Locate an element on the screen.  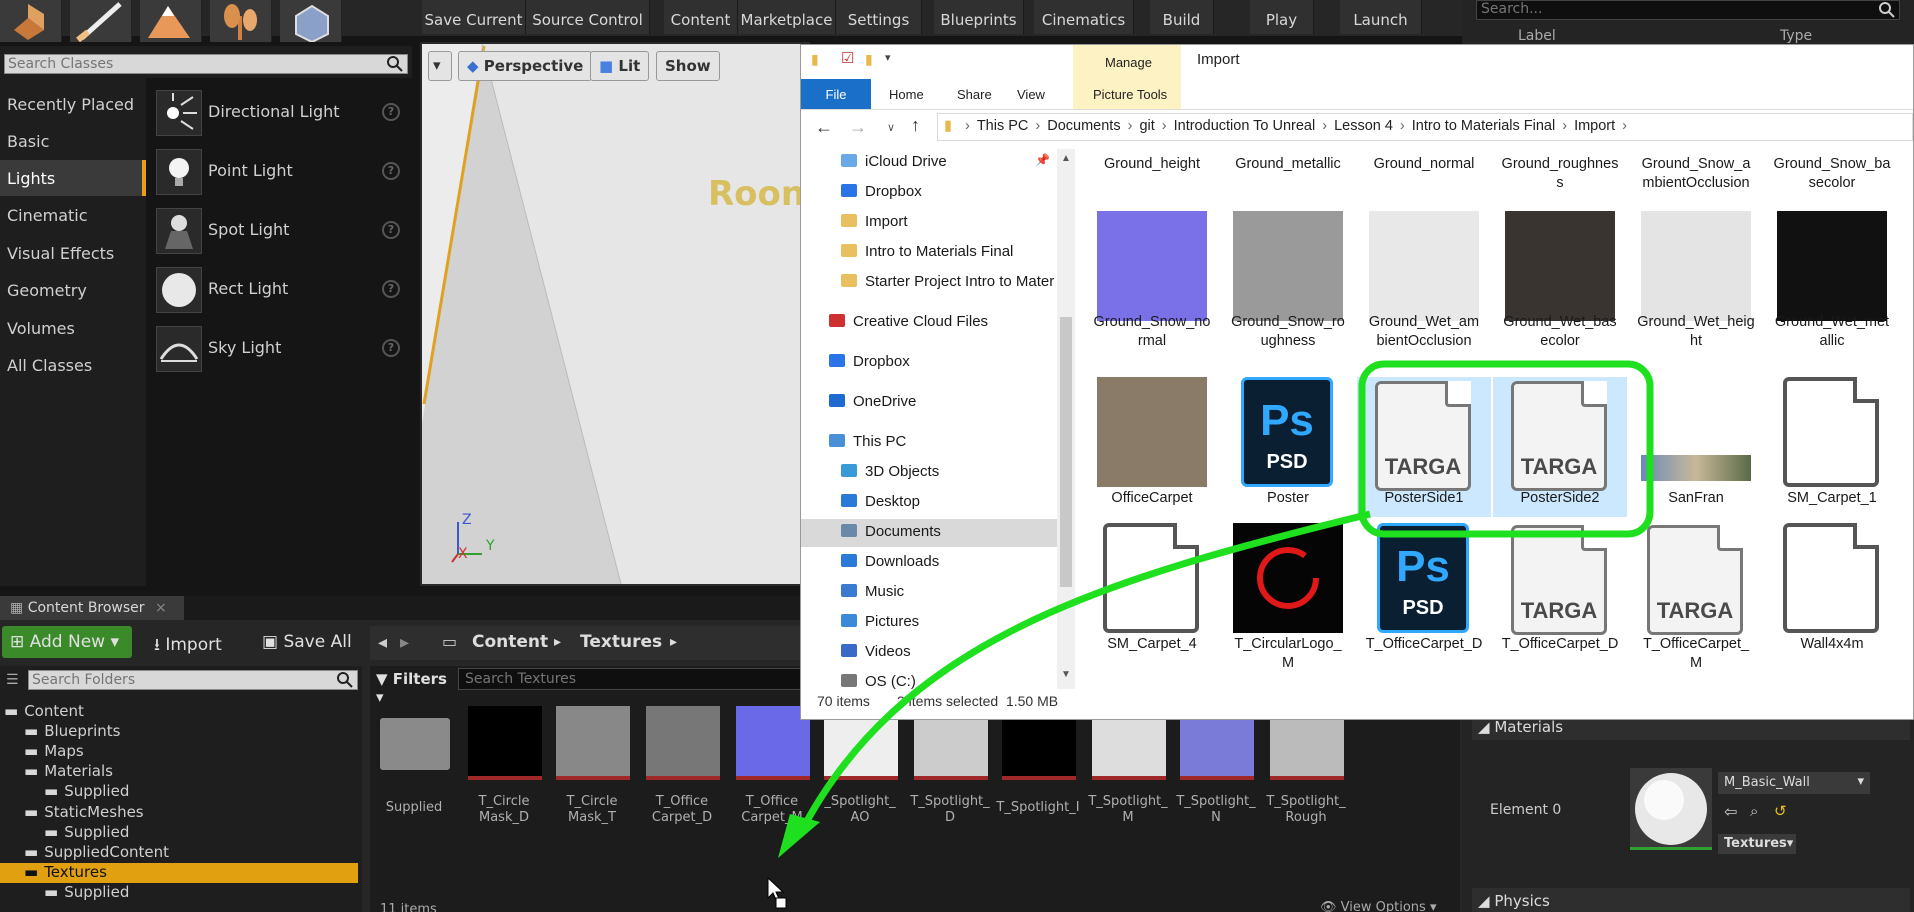
add-new-button: ⊞ Add New ▾ is located at coordinates (67, 642).